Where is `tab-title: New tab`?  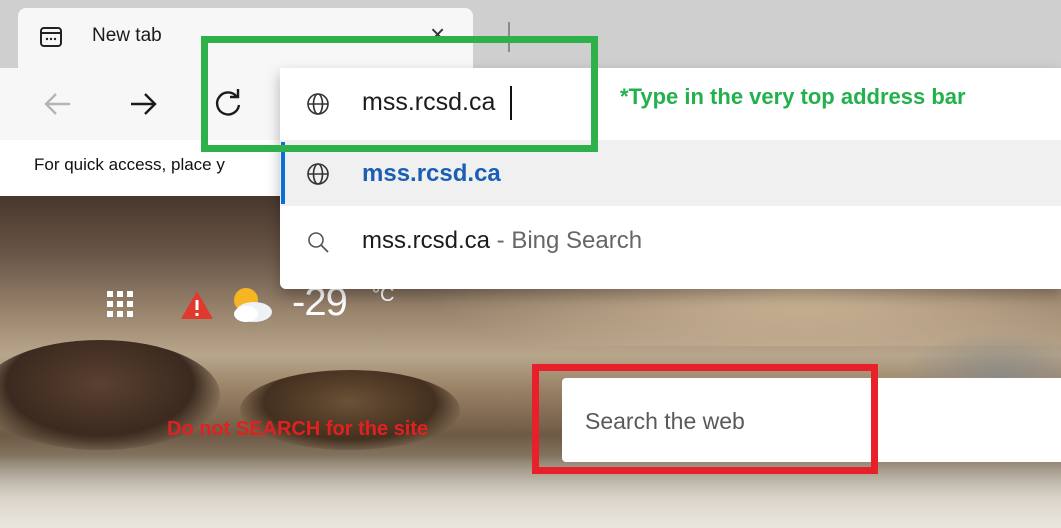 tab-title: New tab is located at coordinates (127, 35).